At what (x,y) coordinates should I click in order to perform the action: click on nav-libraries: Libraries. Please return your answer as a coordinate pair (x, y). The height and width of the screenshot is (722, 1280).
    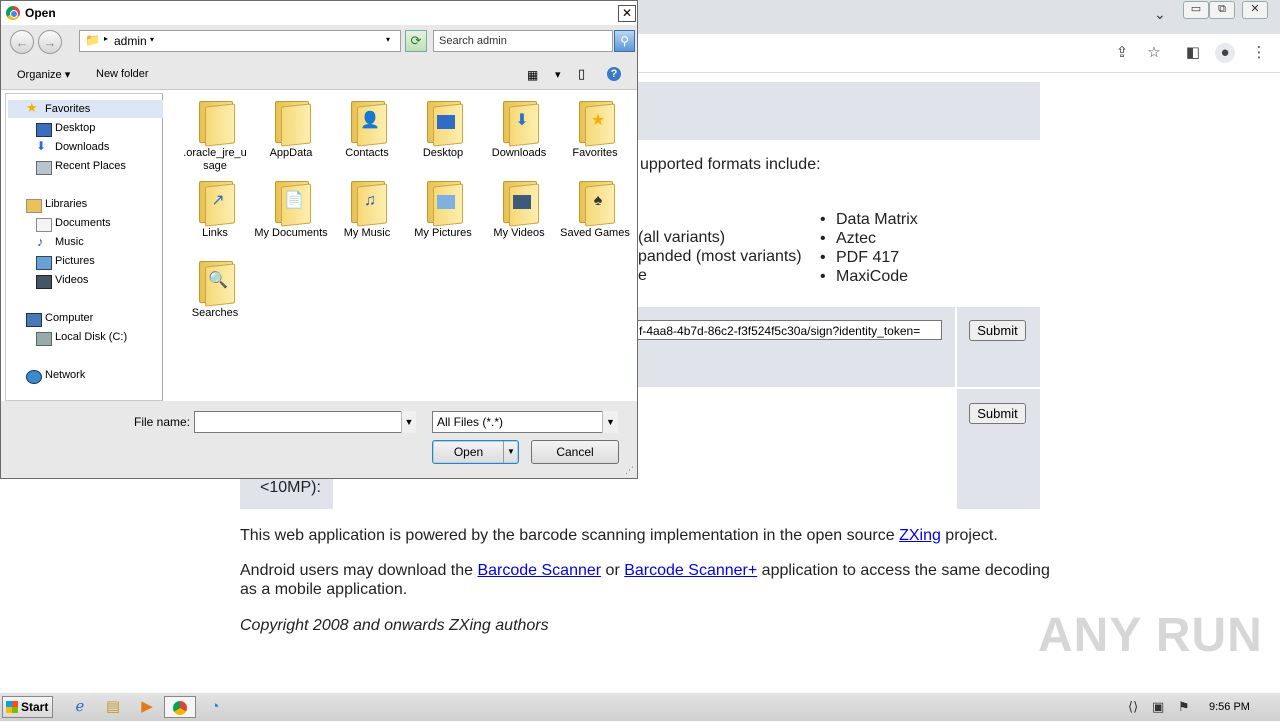
    Looking at the image, I should click on (66, 204).